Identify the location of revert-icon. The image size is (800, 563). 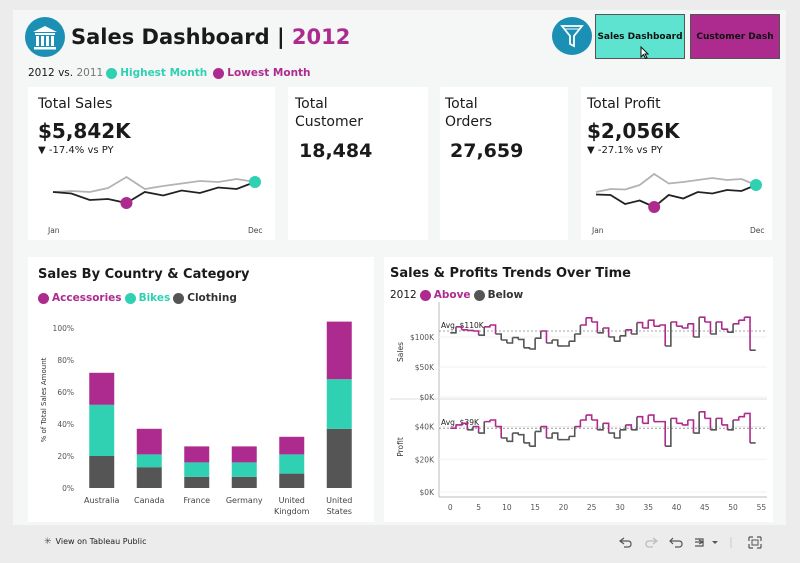
(676, 542).